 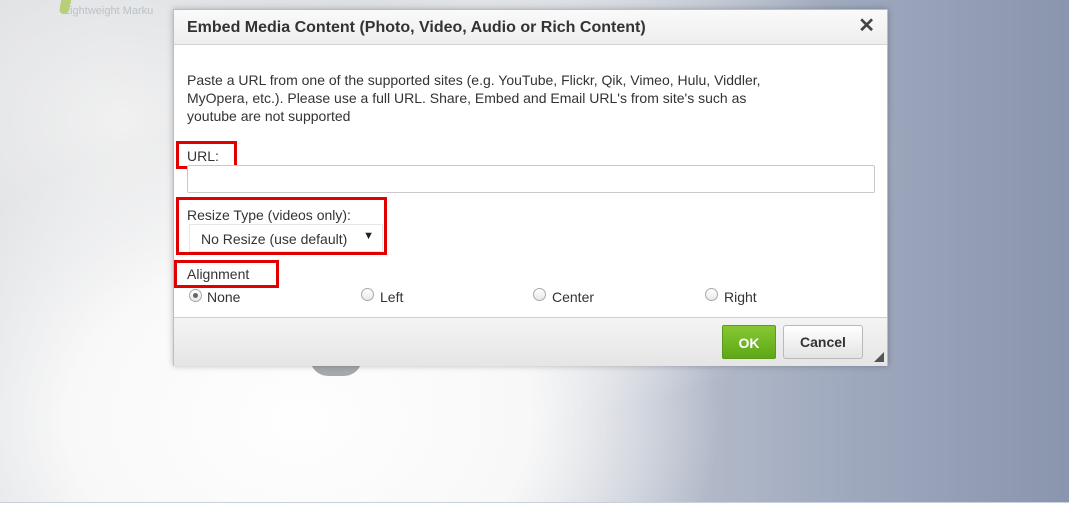 What do you see at coordinates (195, 295) in the screenshot?
I see `radio-none` at bounding box center [195, 295].